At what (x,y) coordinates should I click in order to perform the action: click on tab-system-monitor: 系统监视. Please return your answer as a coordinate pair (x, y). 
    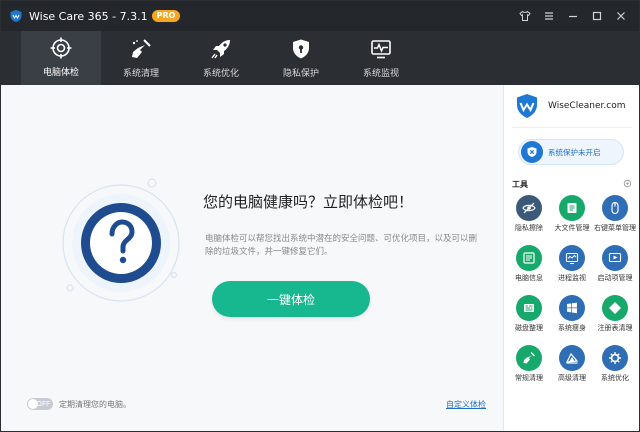
    Looking at the image, I should click on (381, 58).